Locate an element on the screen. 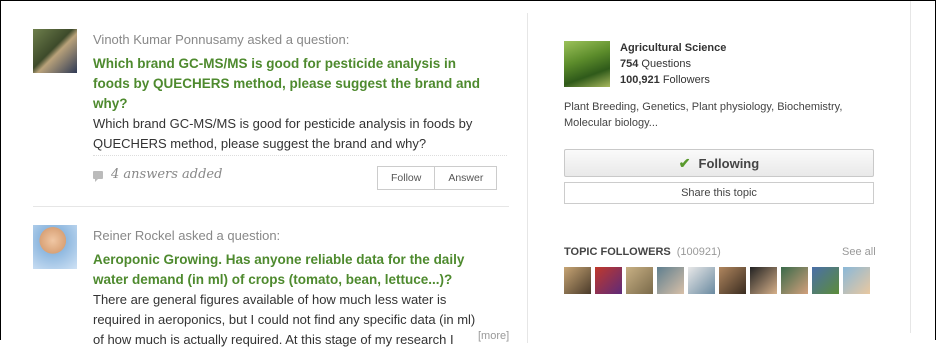  topic-name: Agricultural Science is located at coordinates (673, 48).